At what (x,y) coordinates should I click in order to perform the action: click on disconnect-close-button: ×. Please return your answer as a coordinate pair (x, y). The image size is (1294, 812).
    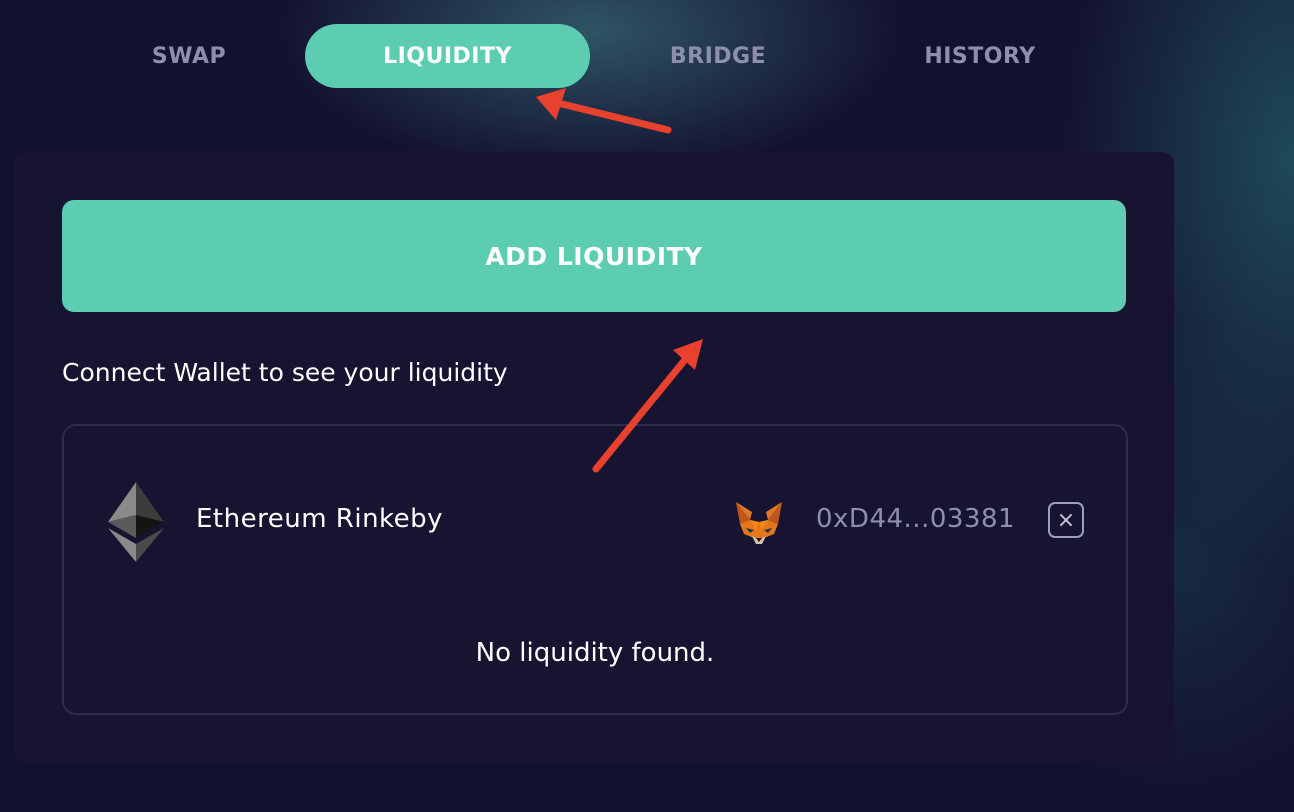
    Looking at the image, I should click on (1066, 520).